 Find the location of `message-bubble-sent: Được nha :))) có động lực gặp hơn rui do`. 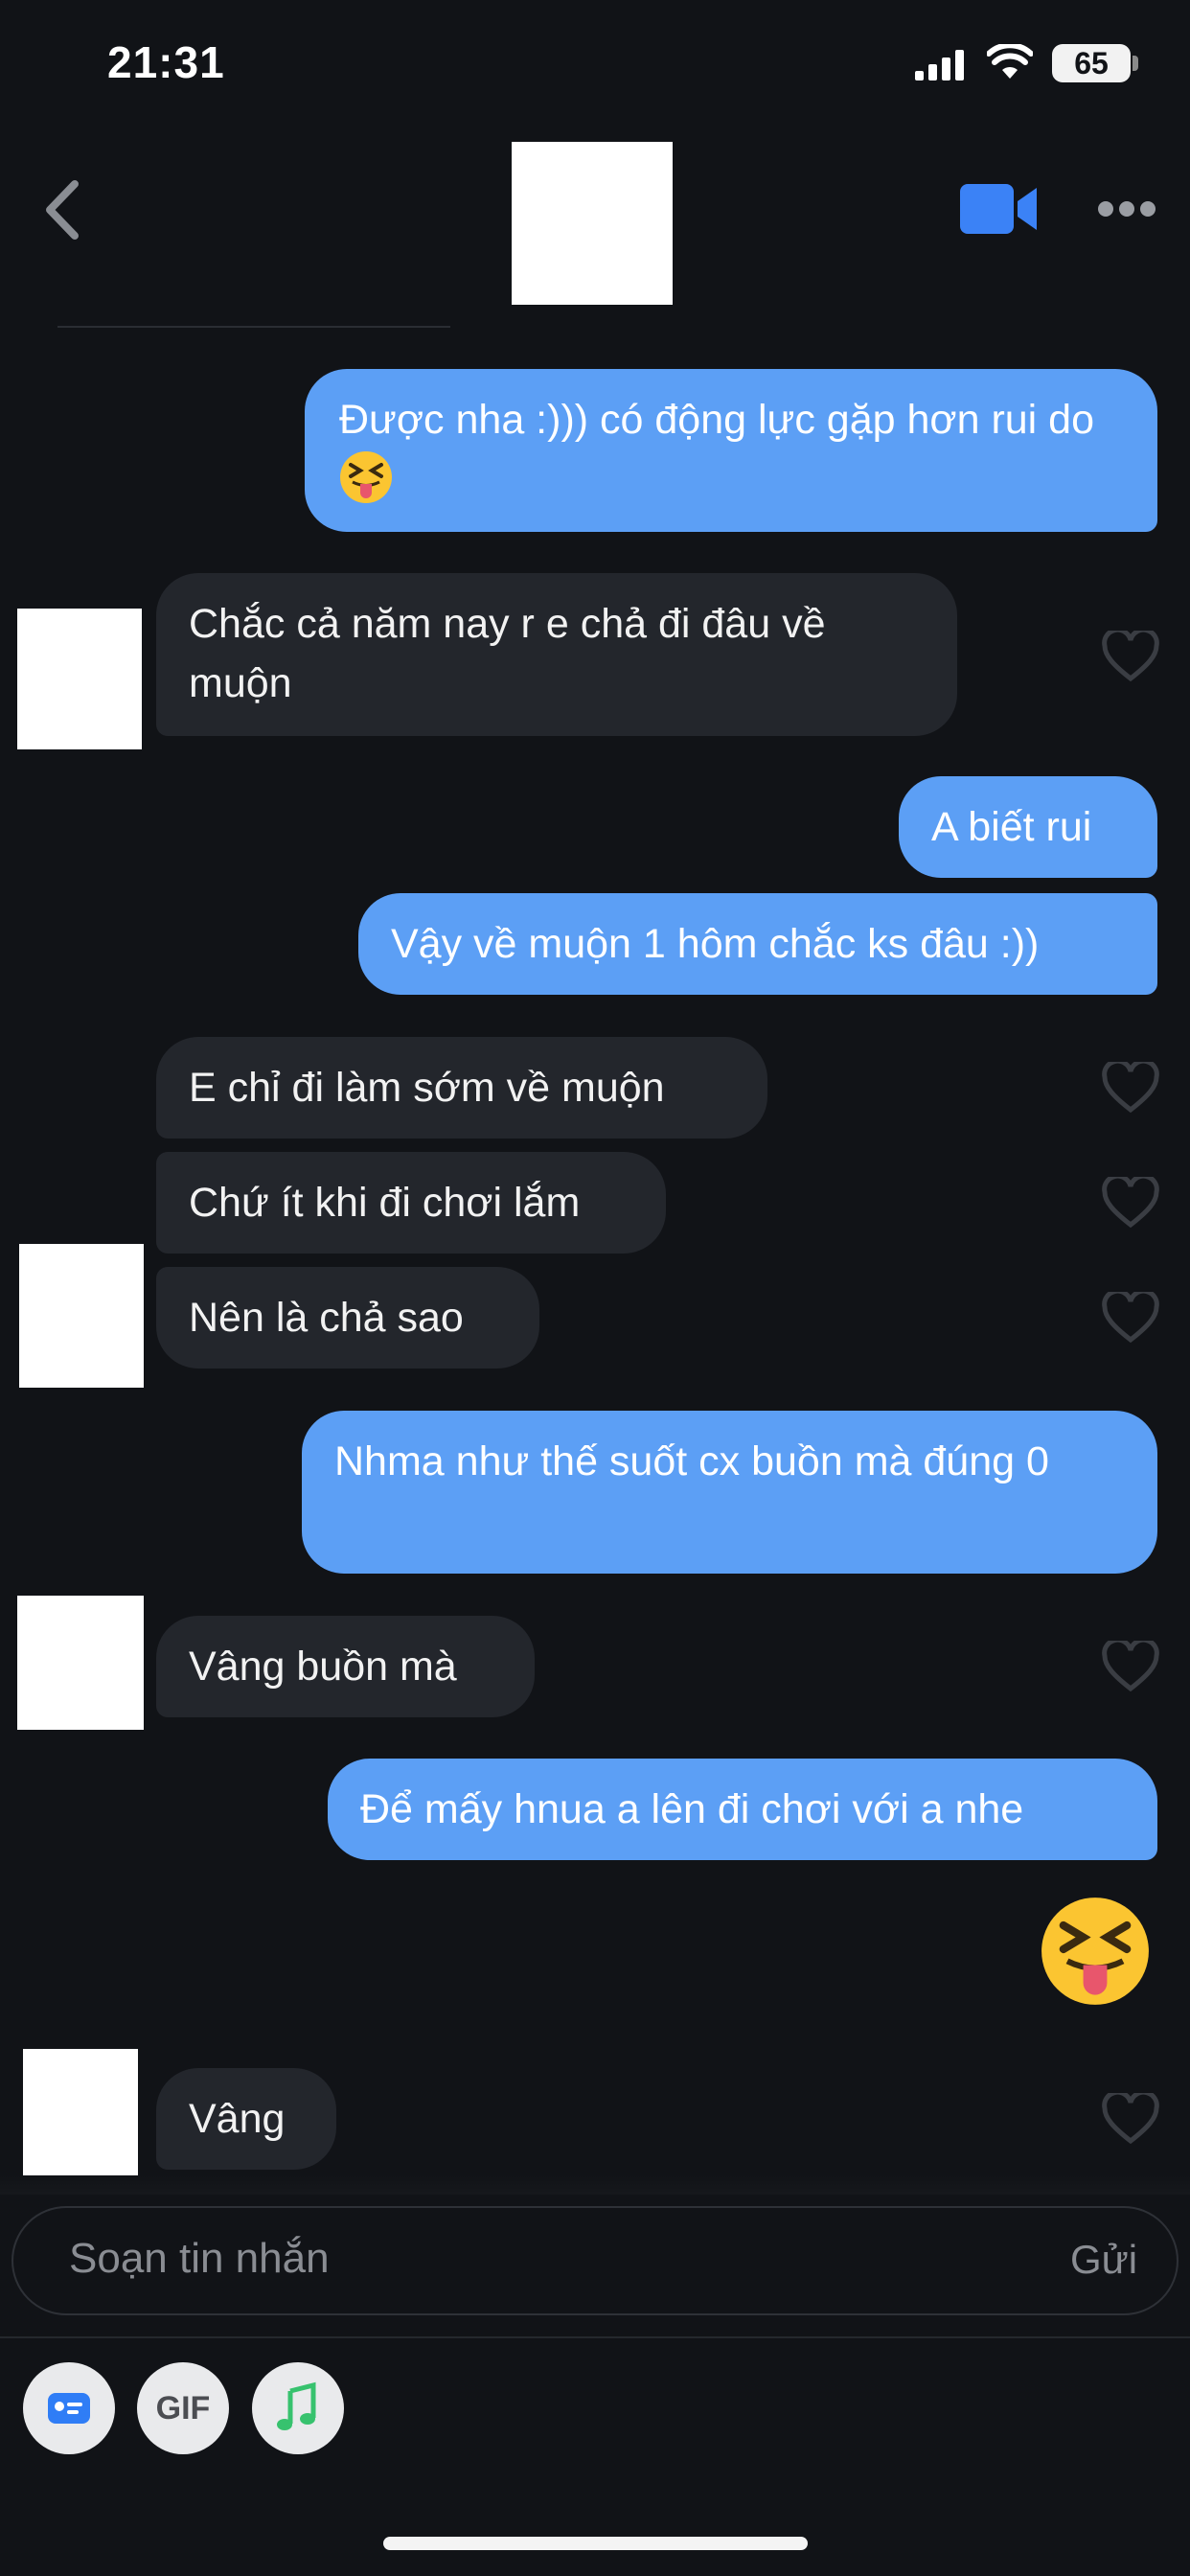

message-bubble-sent: Được nha :))) có động lực gặp hơn rui do is located at coordinates (731, 450).